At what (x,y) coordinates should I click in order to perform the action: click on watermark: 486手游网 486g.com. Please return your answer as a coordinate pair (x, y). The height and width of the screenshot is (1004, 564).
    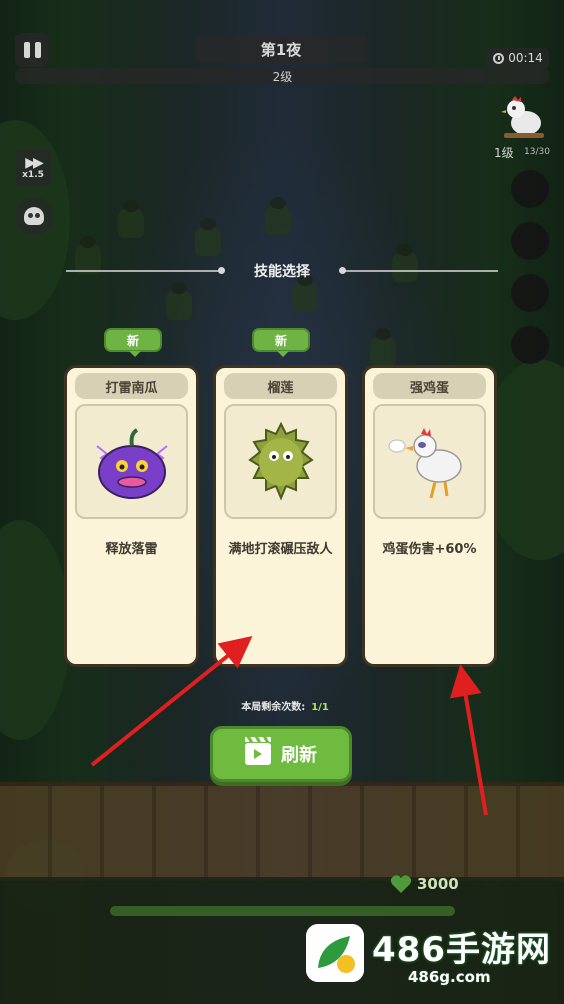
    Looking at the image, I should click on (432, 961).